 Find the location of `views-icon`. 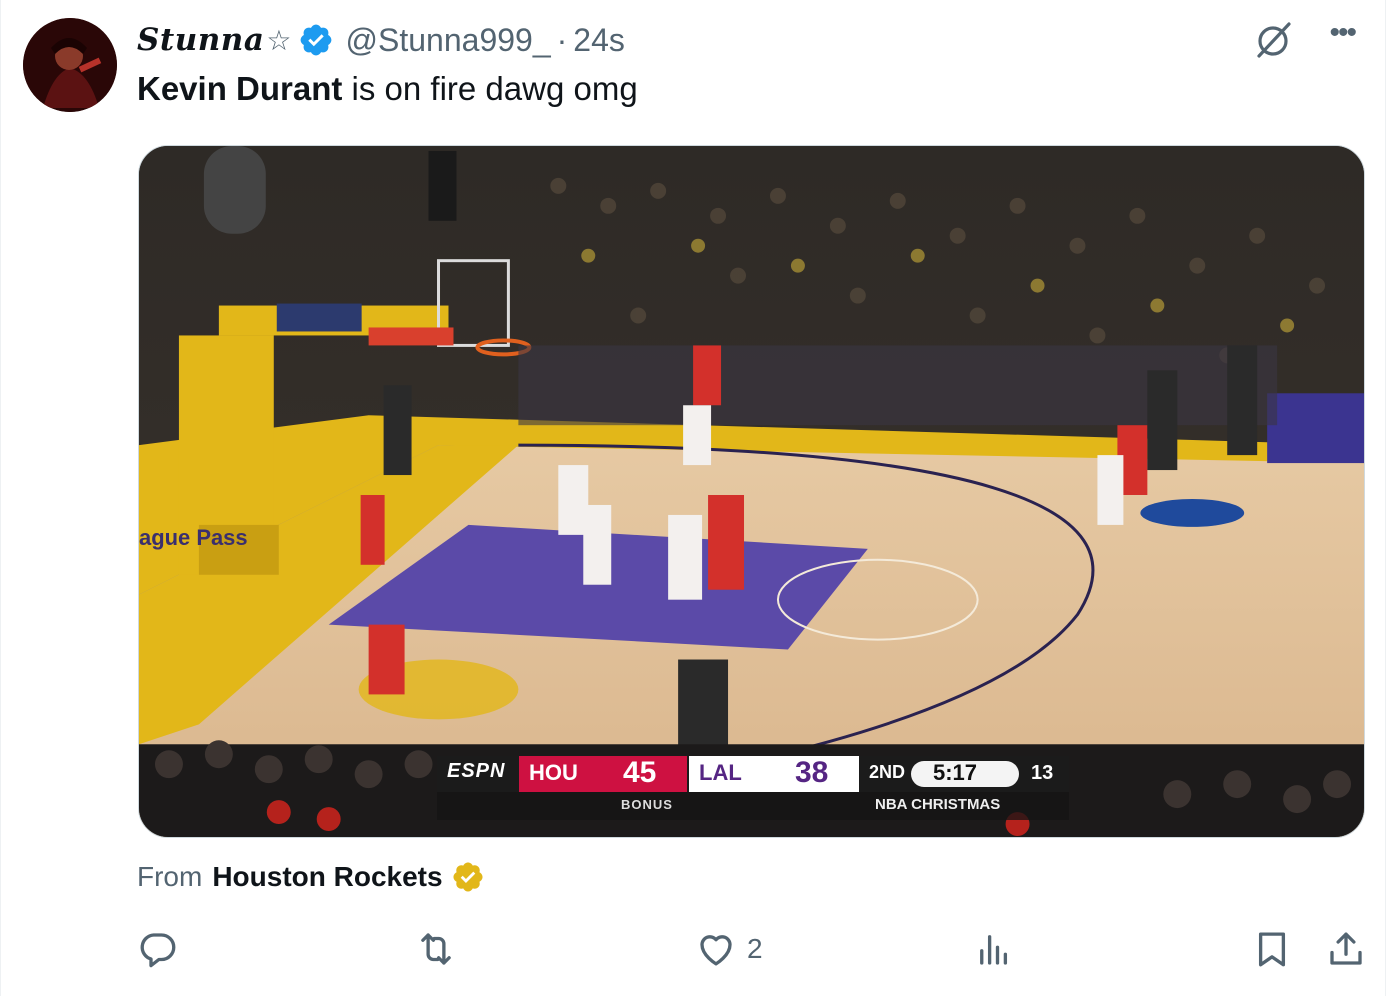

views-icon is located at coordinates (994, 950).